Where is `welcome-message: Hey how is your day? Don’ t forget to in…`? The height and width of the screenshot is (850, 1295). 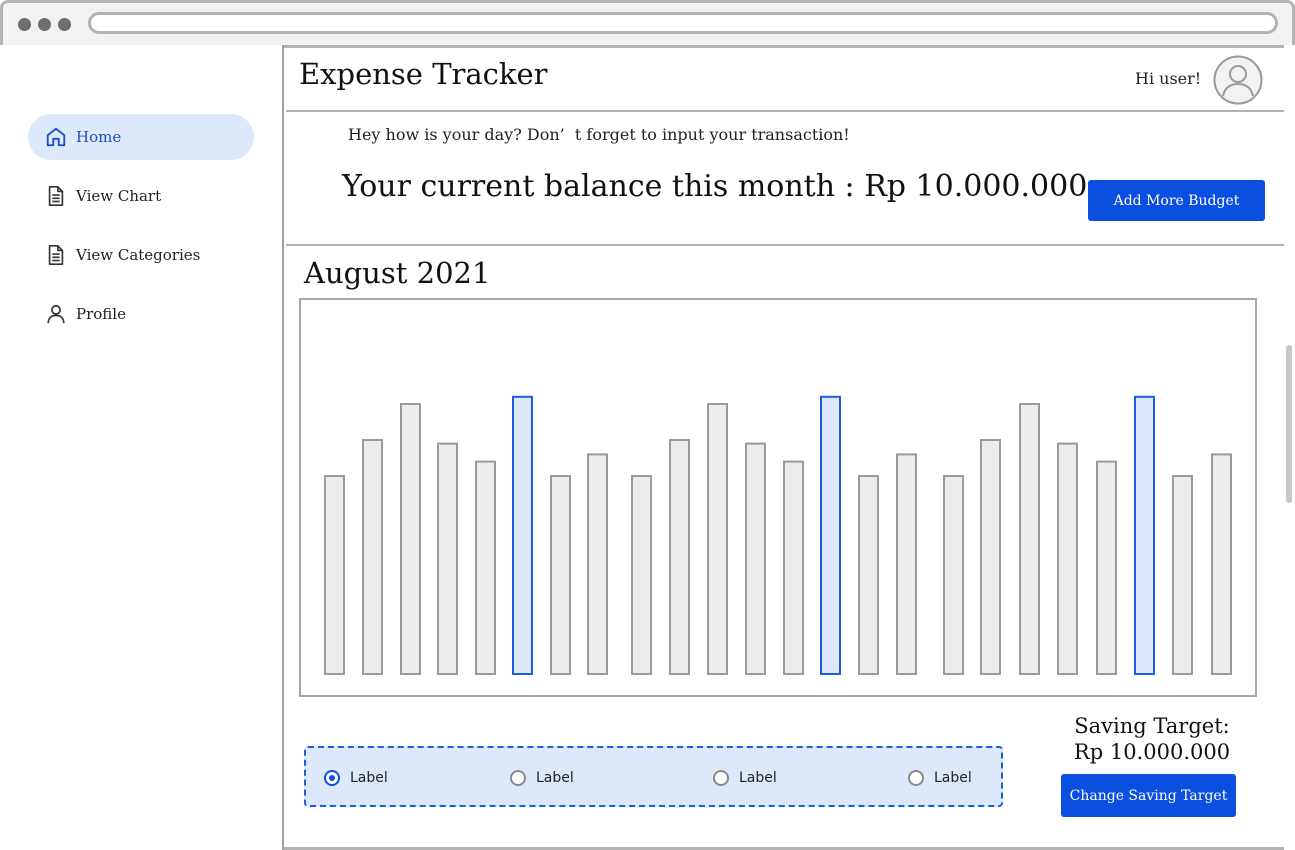
welcome-message: Hey how is your day? Don’ t forget to in… is located at coordinates (599, 134).